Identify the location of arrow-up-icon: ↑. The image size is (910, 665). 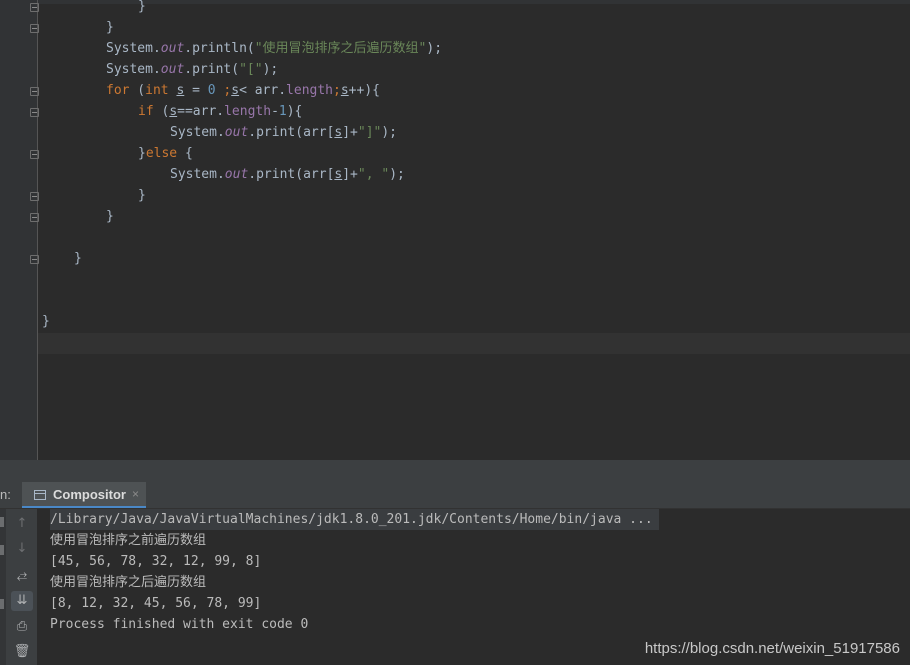
(22, 524).